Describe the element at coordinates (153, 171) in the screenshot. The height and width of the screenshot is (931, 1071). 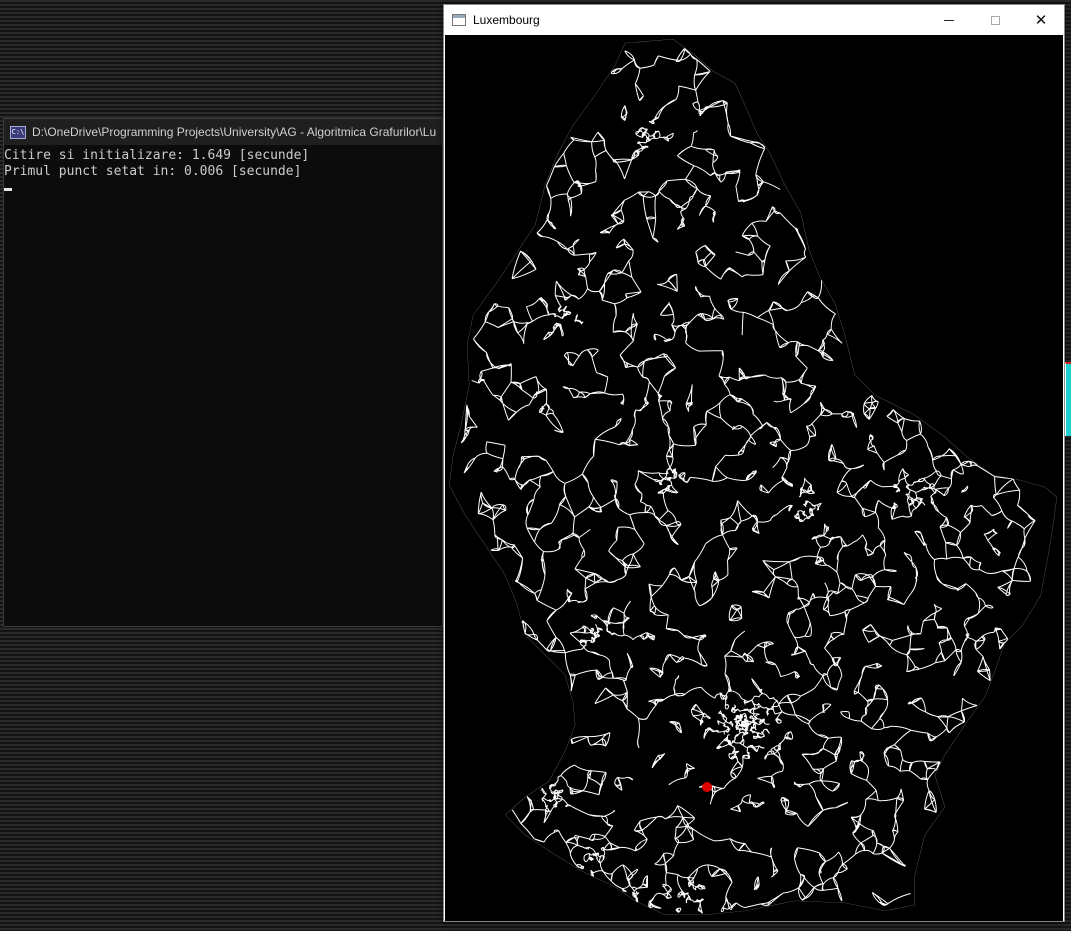
I see `console-line: Primul punct setat in: 0.006 [secunde]` at that location.